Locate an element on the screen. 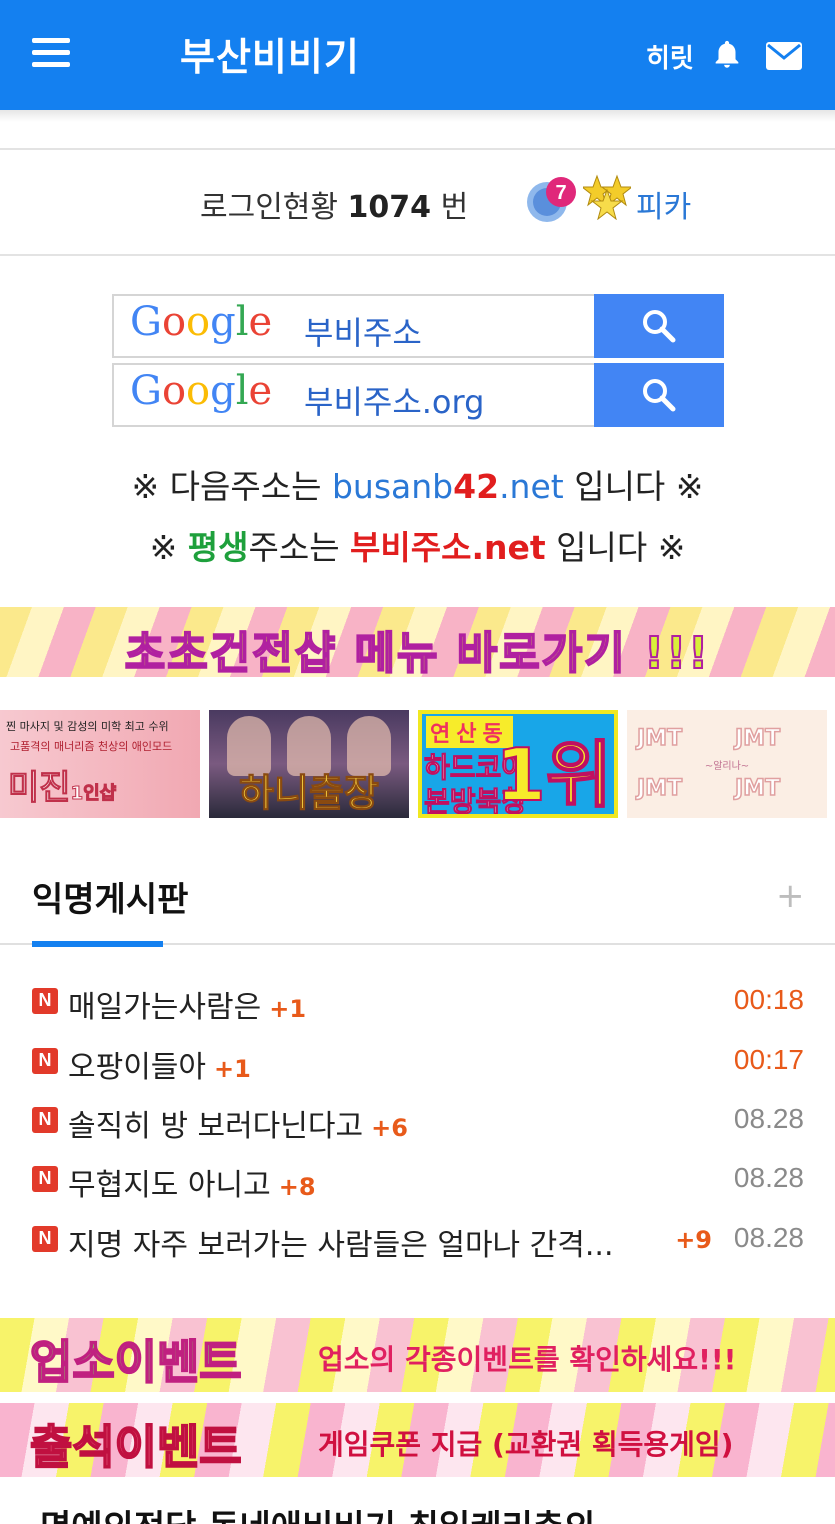  post-row: 오팡이들아+1 00:17 is located at coordinates (418, 1061).